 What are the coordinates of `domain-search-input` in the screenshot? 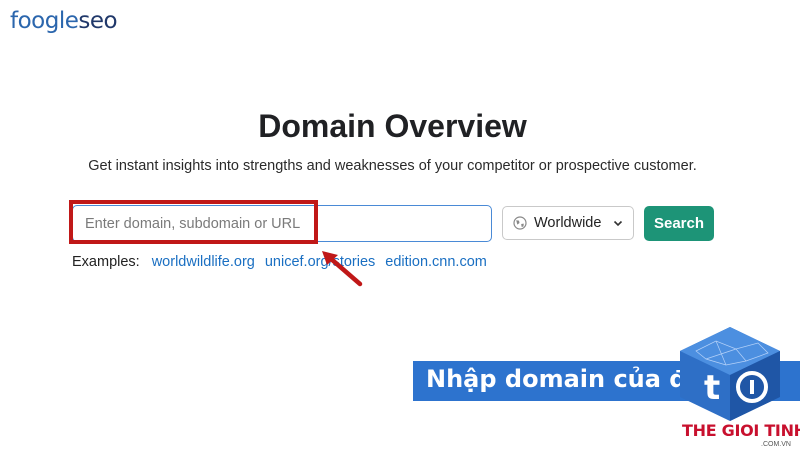 It's located at (282, 223).